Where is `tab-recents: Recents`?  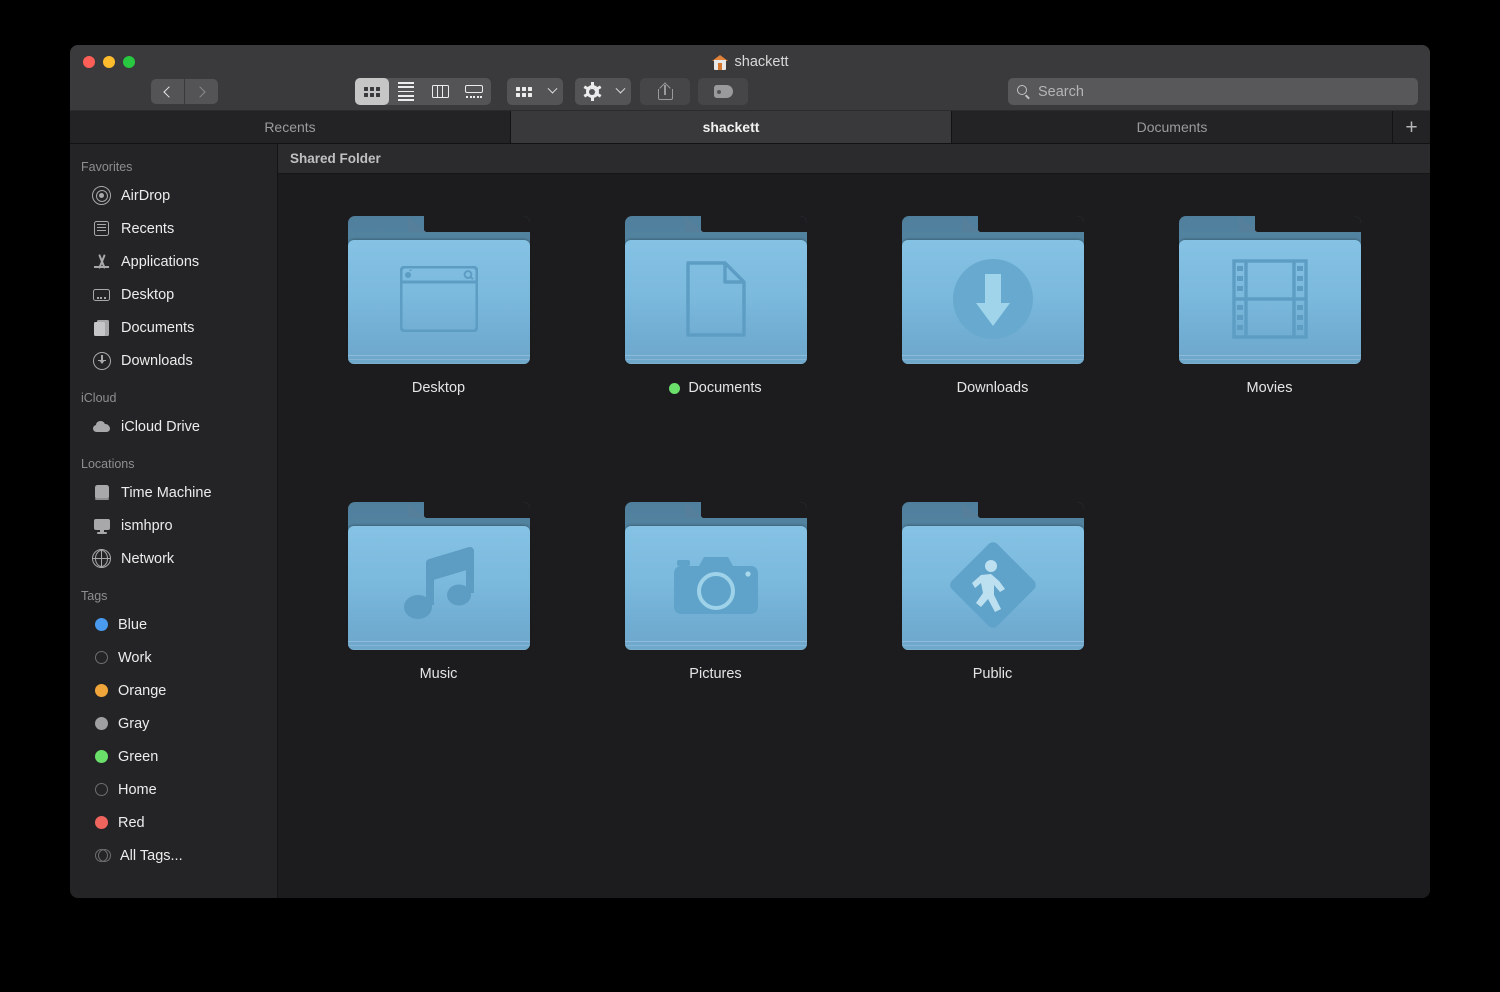 tab-recents: Recents is located at coordinates (290, 127).